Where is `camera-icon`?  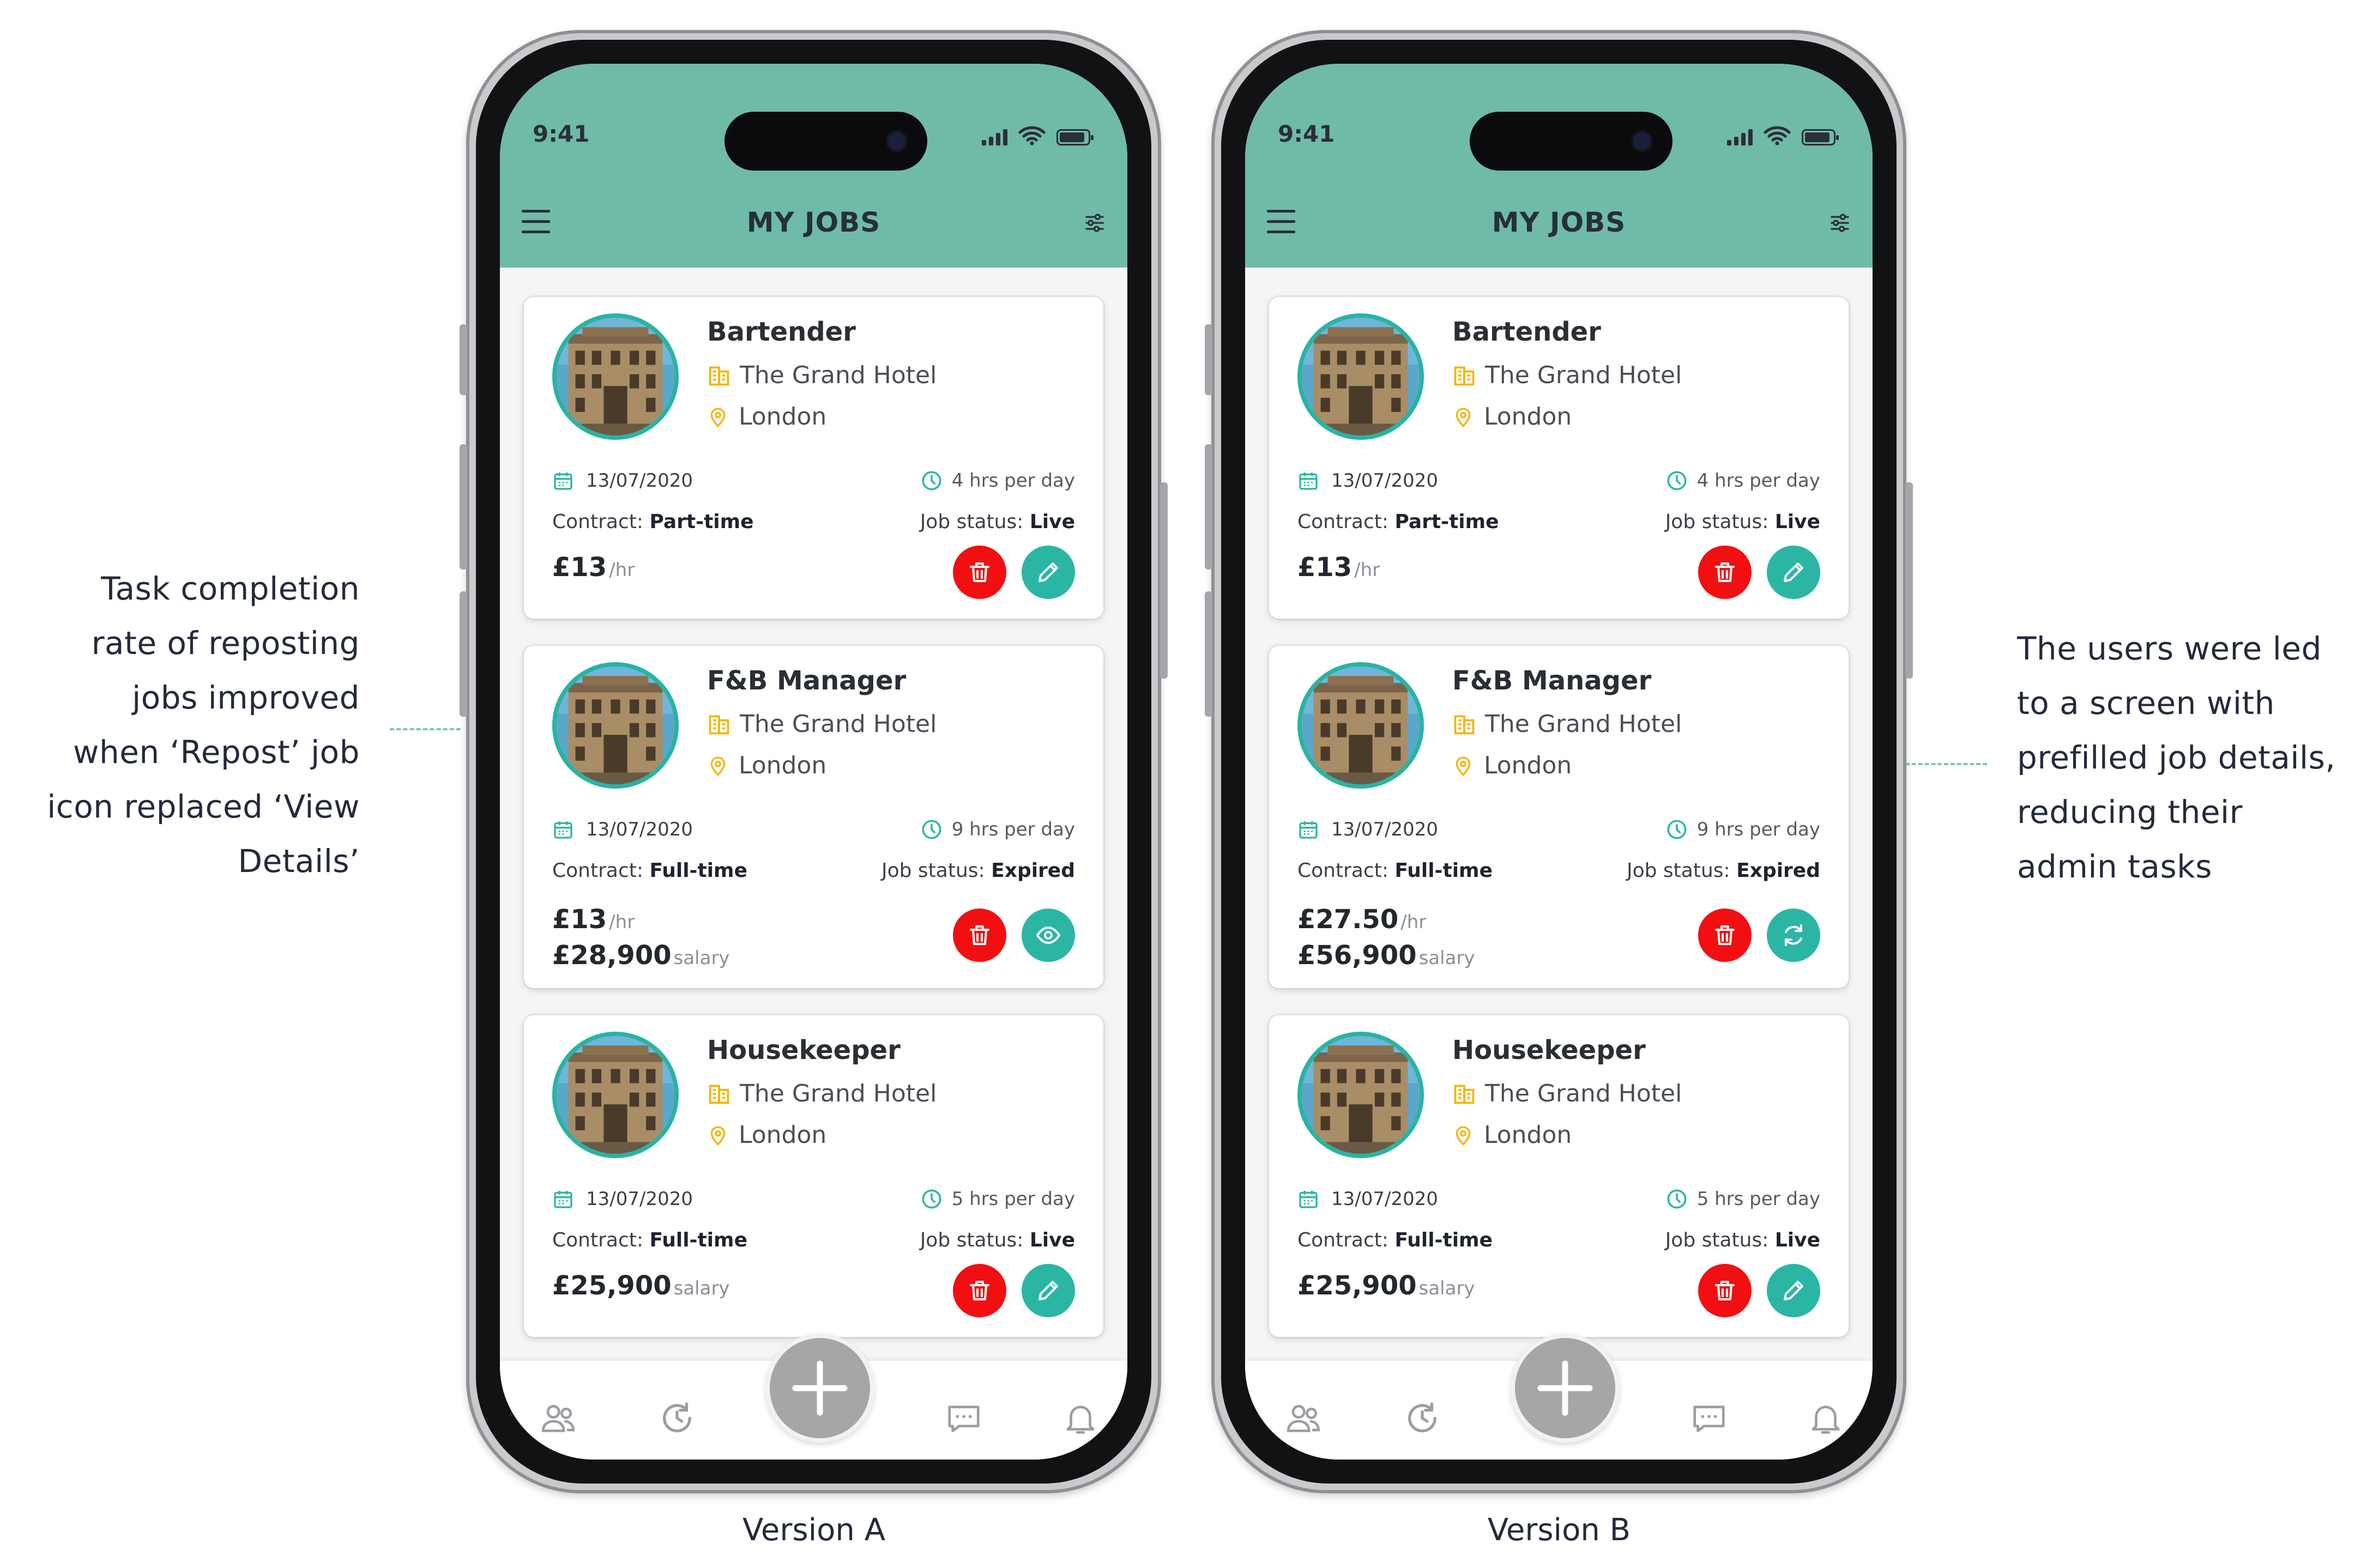 camera-icon is located at coordinates (1642, 141).